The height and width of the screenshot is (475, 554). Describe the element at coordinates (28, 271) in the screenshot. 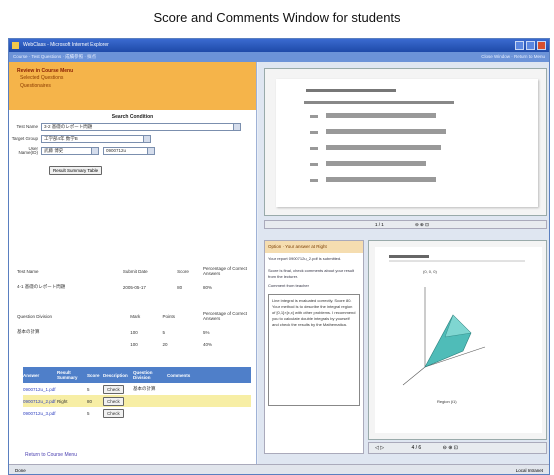

I see `col-test-name: Test Name` at that location.